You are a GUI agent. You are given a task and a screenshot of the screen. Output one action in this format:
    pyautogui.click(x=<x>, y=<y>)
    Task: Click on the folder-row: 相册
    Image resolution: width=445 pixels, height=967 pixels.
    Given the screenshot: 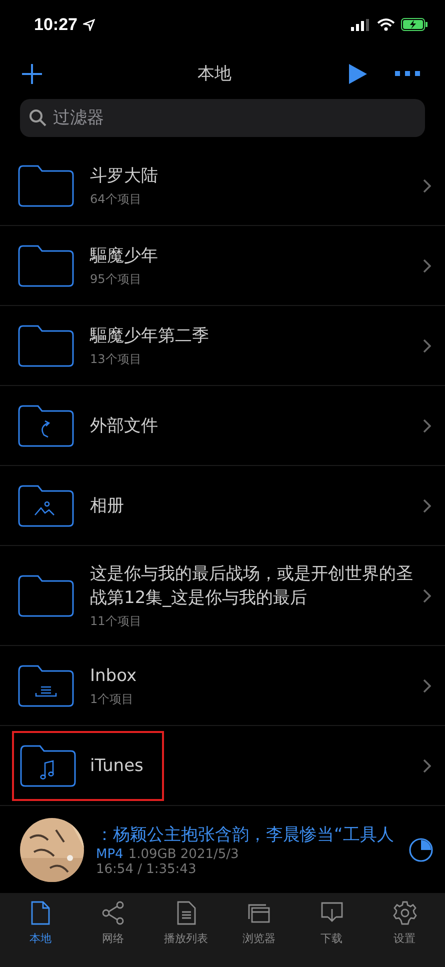 What is the action you would take?
    pyautogui.click(x=222, y=506)
    